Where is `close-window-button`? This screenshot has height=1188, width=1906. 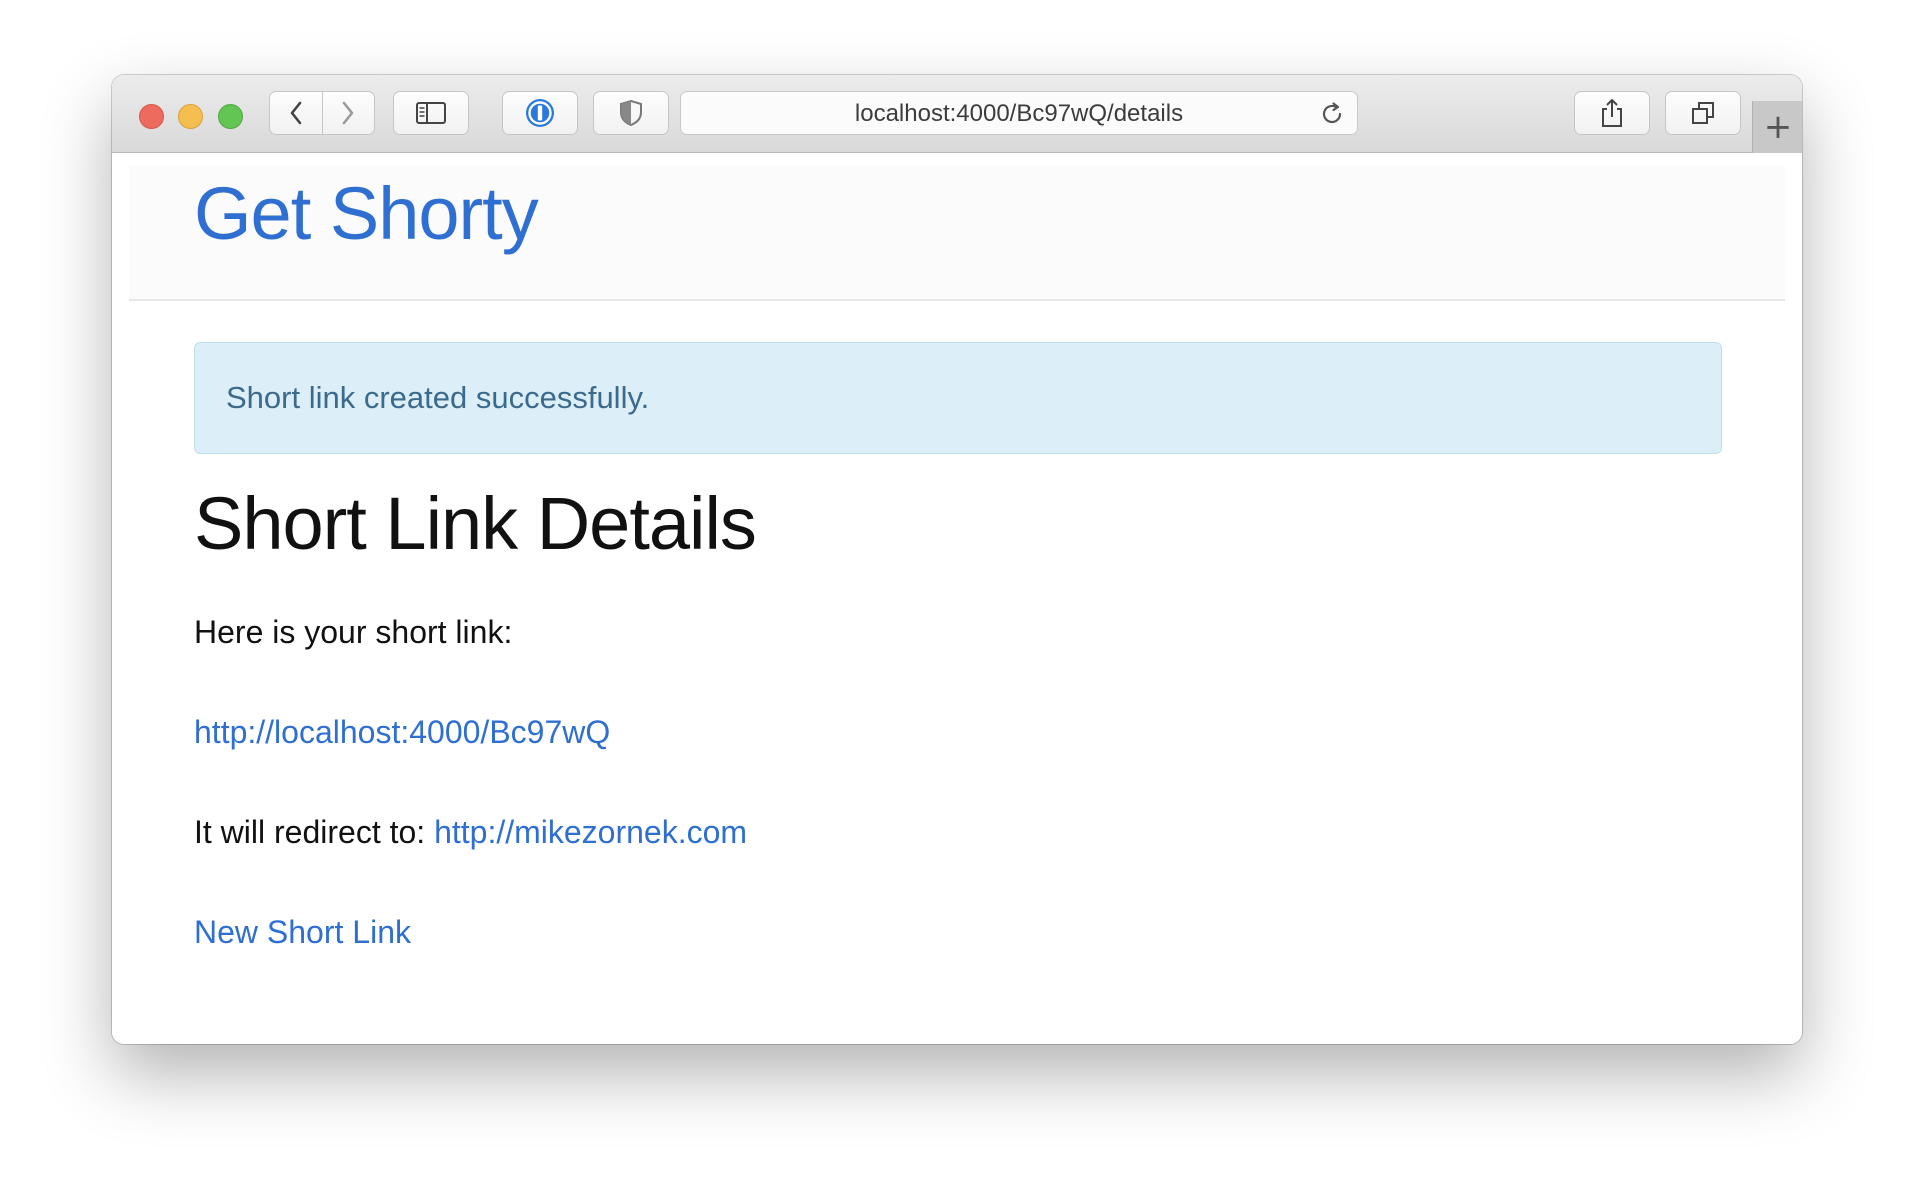 close-window-button is located at coordinates (151, 116).